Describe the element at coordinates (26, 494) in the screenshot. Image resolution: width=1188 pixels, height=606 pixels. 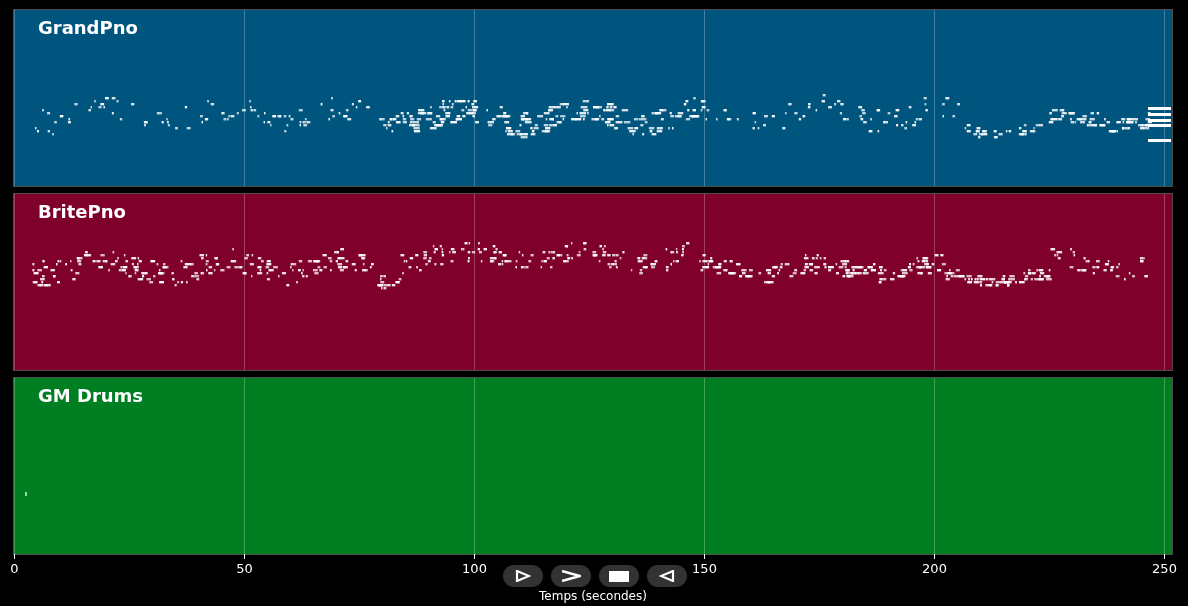
I see `note-mark` at that location.